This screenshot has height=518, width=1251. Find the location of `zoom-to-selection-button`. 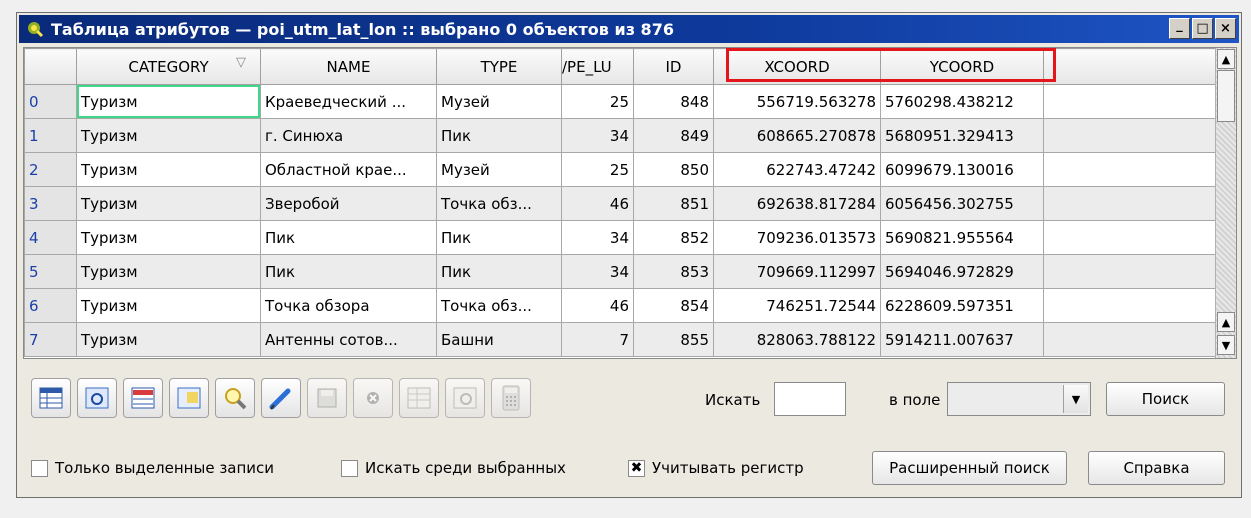

zoom-to-selection-button is located at coordinates (97, 398).